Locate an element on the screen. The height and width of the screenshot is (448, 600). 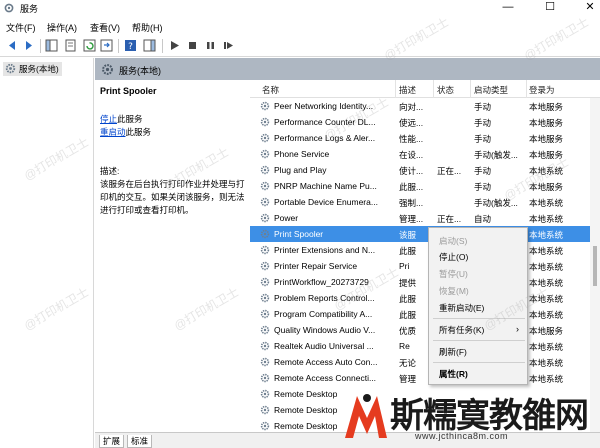
menu-item-properties: 属性(R) is located at coordinates (453, 374).